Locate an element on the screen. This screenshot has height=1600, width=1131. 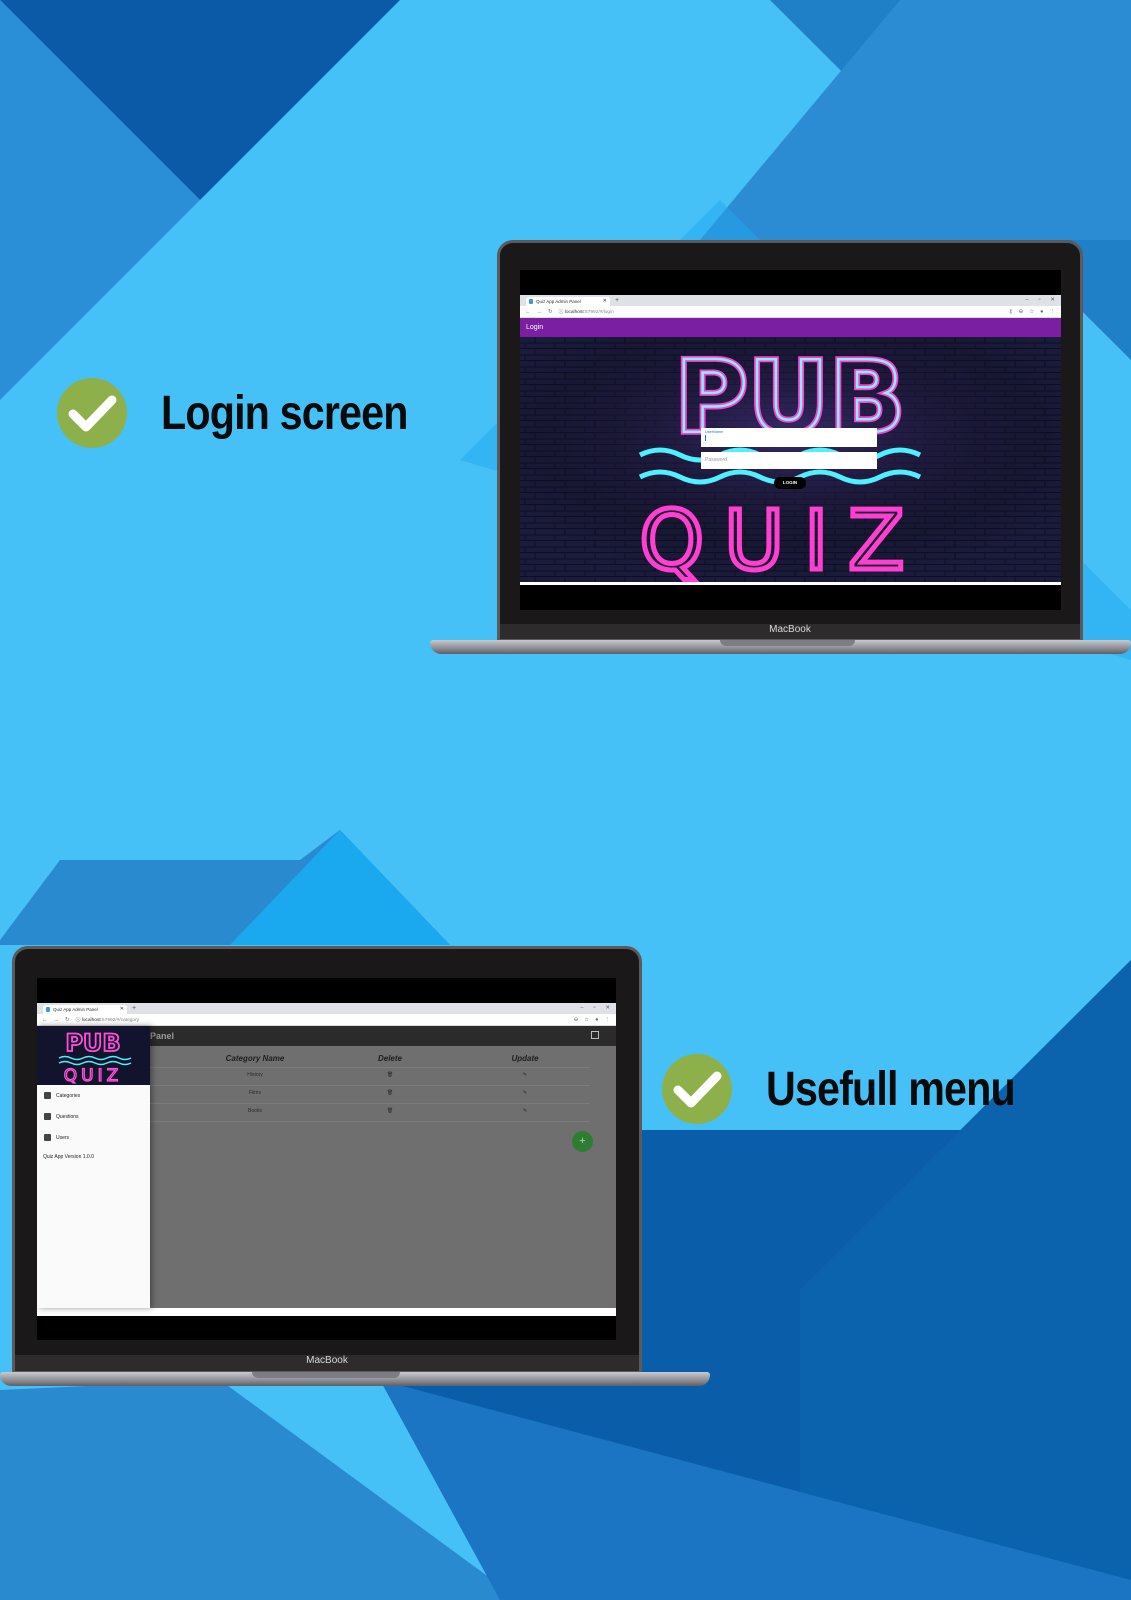
feature-useful-menu: Usefull menu is located at coordinates (858, 1089).